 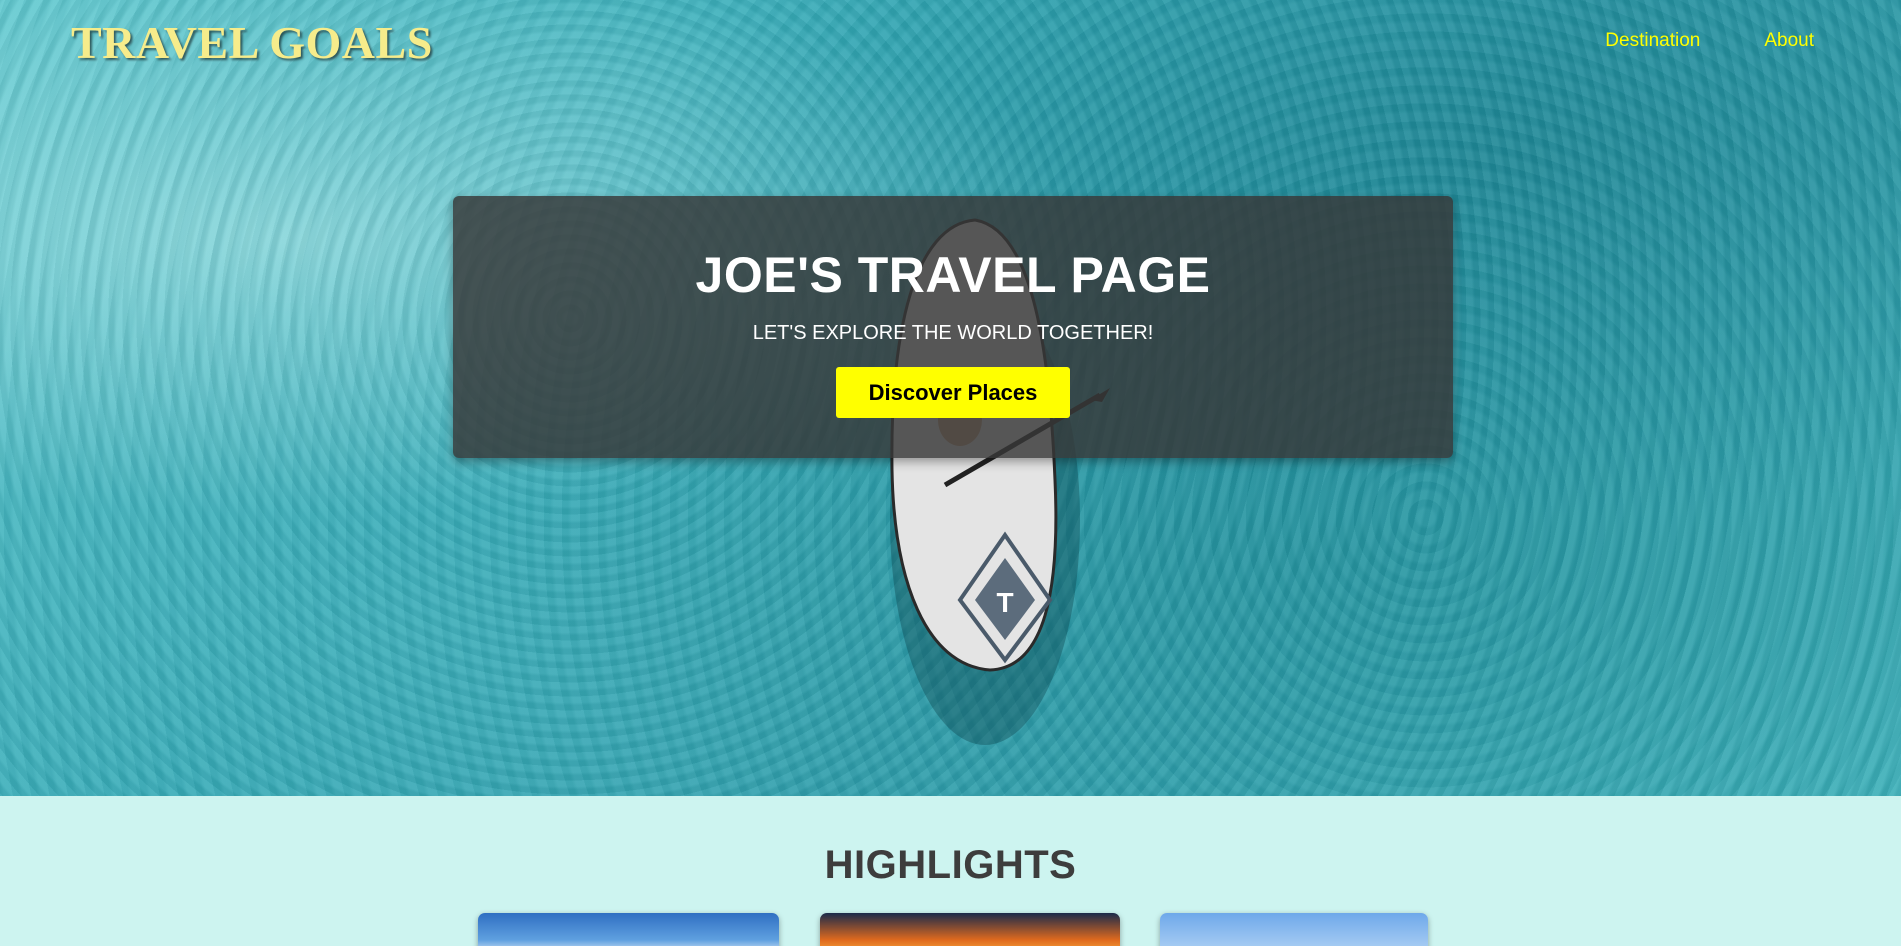 I want to click on highlight-card-sky-image, so click(x=1294, y=929).